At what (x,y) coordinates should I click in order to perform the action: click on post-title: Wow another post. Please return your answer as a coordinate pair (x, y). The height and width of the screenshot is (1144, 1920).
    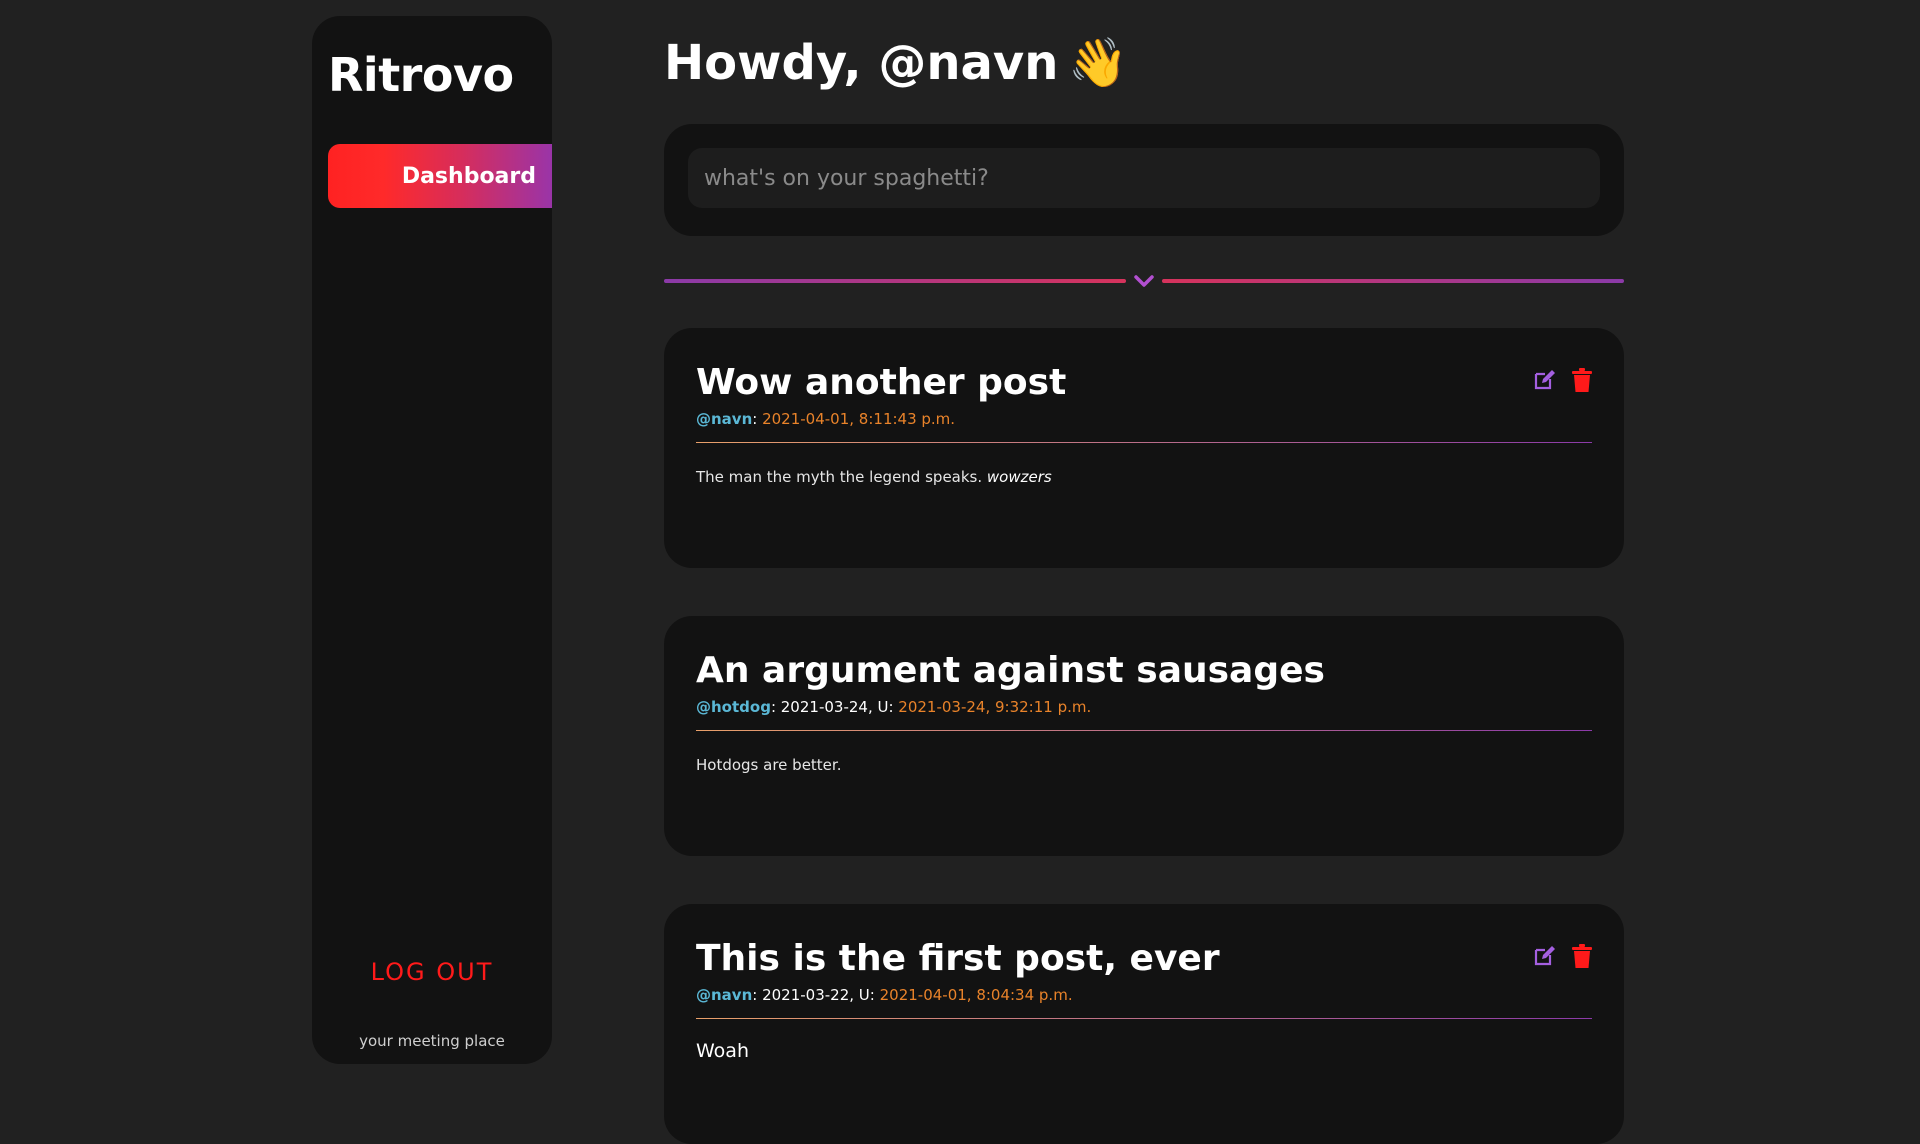
    Looking at the image, I should click on (881, 382).